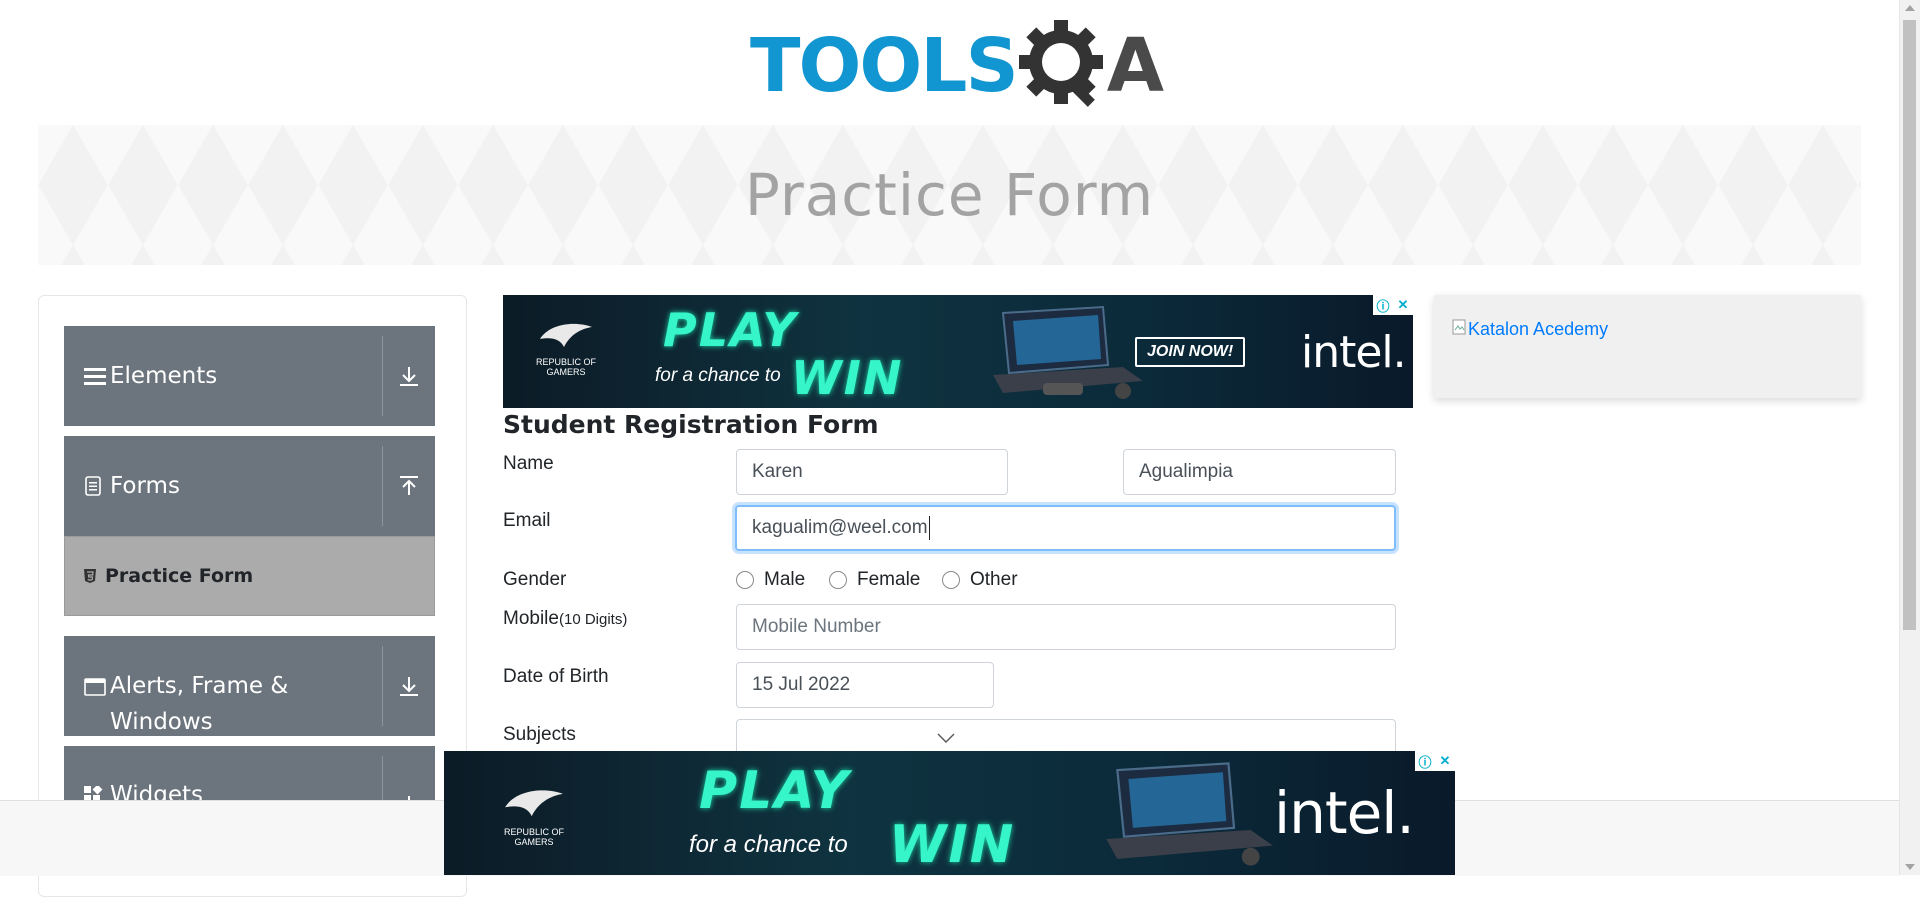 The height and width of the screenshot is (897, 1920). I want to click on html5-icon, so click(90, 576).